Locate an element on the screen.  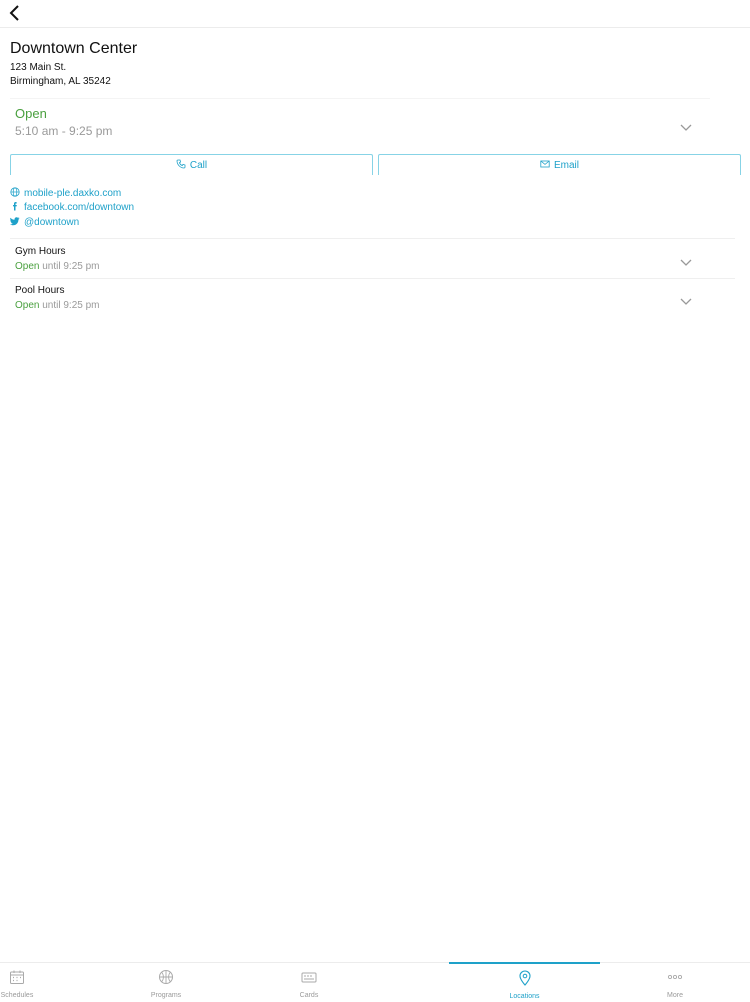
address-line-1: 123 Main St. is located at coordinates (38, 67).